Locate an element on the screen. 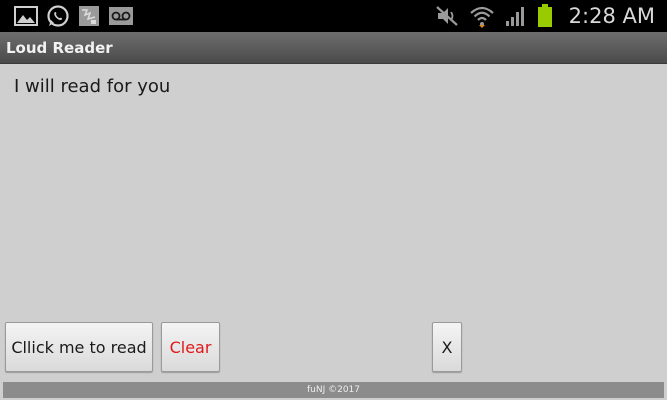  footer-bar: fuNJ ©2017 is located at coordinates (333, 390).